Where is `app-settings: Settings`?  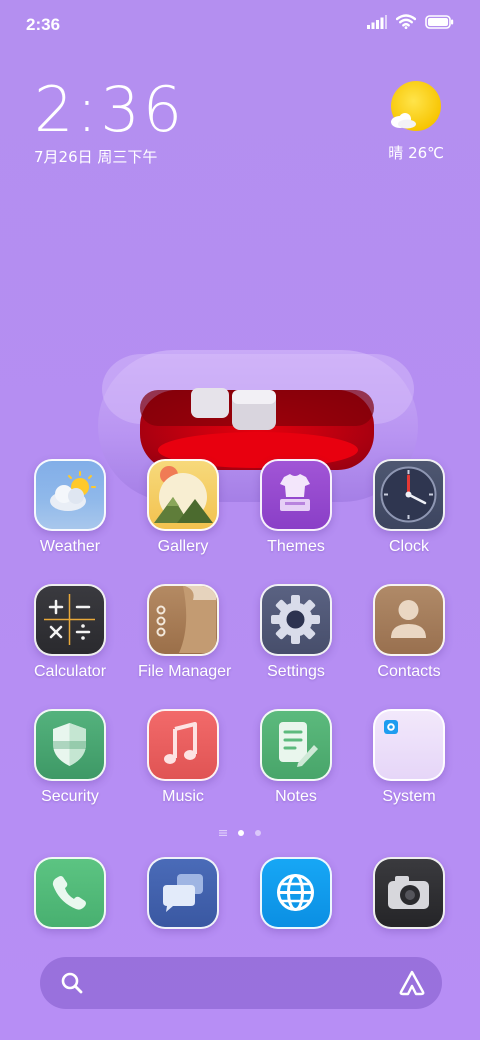 app-settings: Settings is located at coordinates (296, 632).